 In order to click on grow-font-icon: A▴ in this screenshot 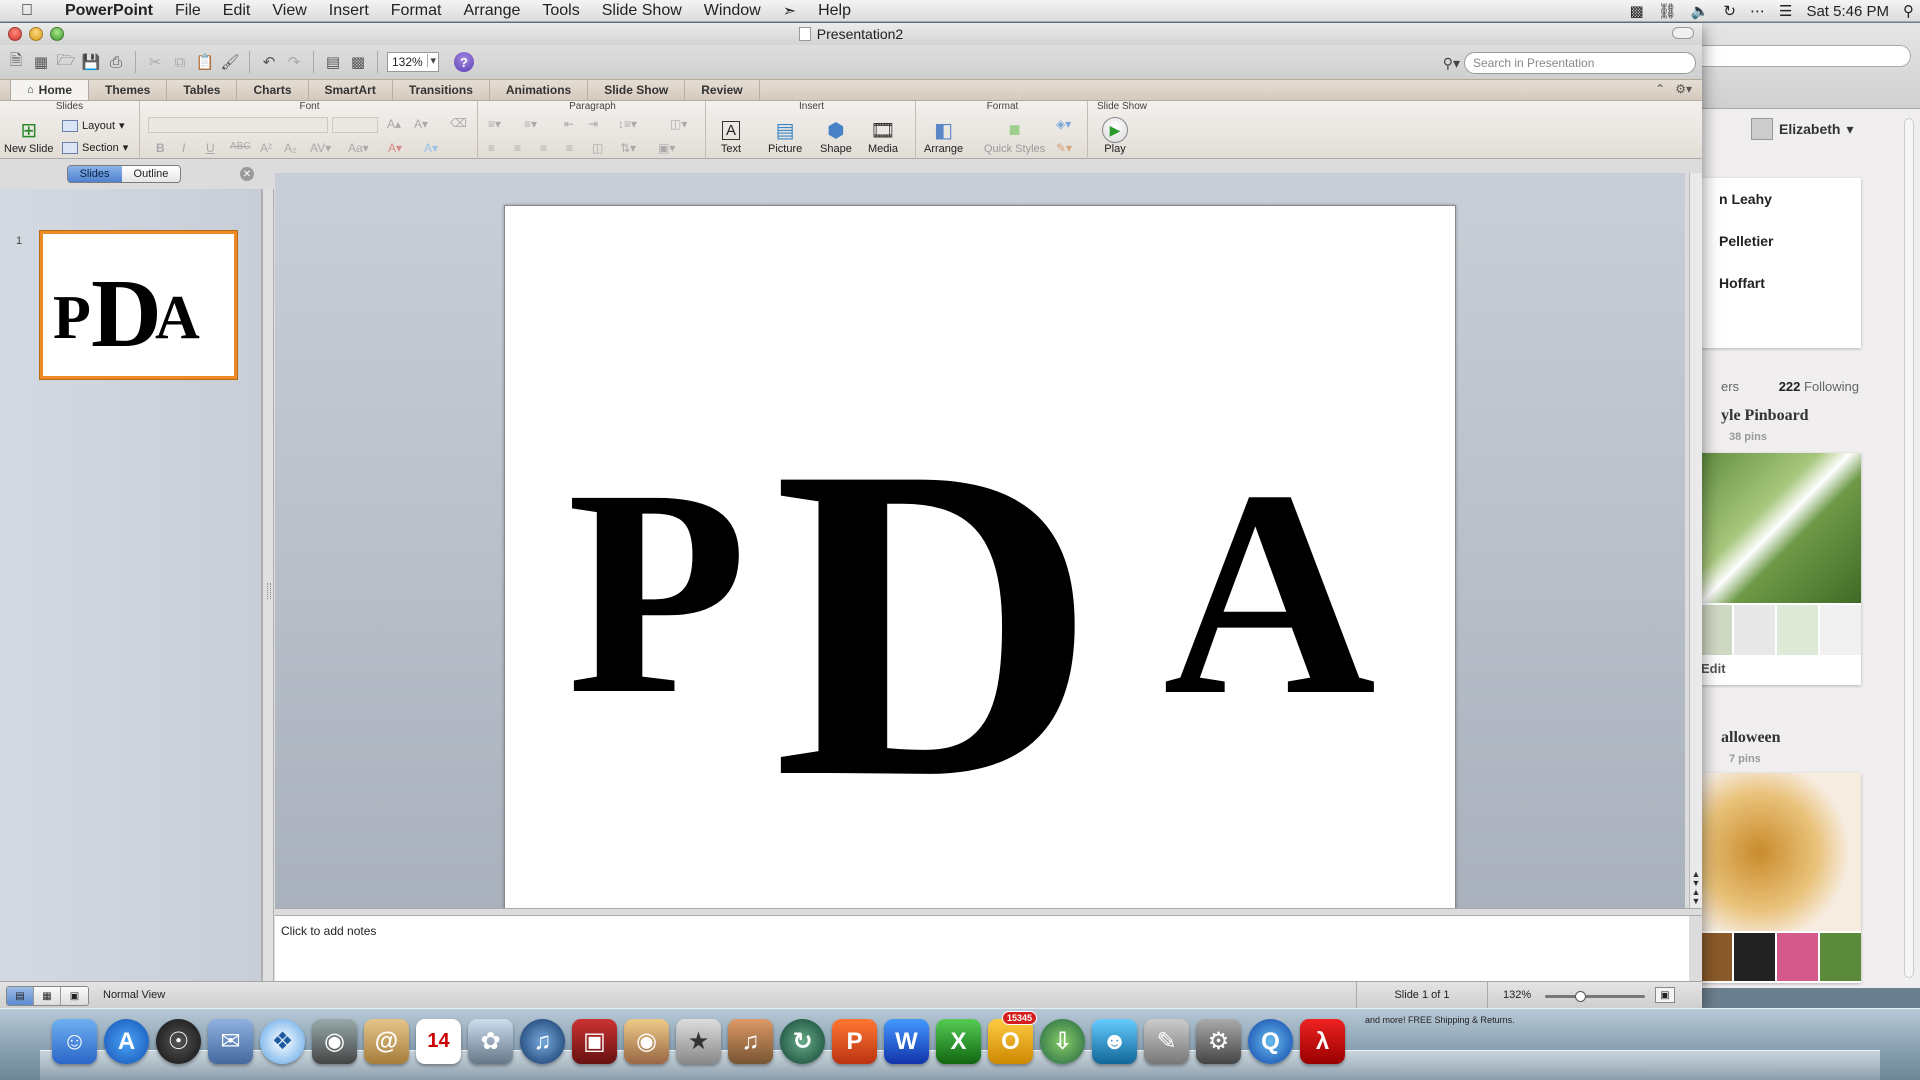, I will do `click(394, 124)`.